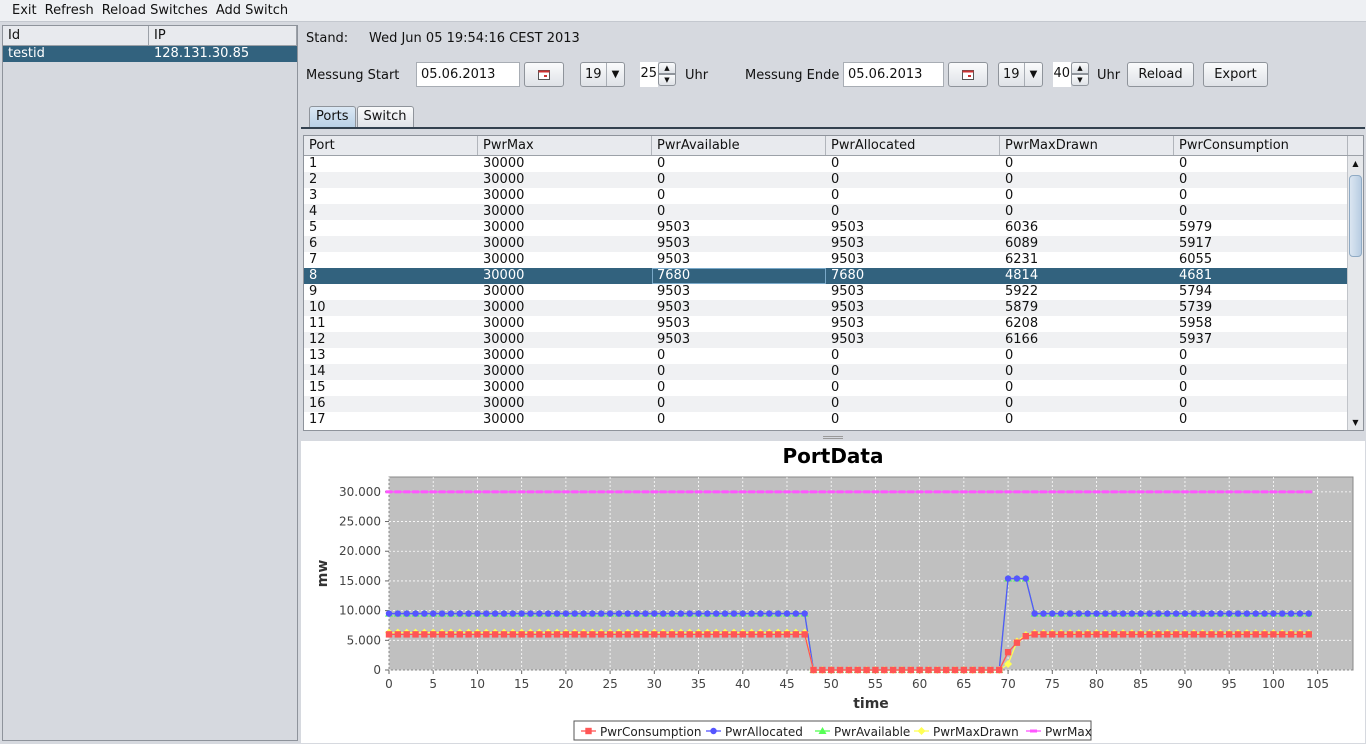 This screenshot has width=1366, height=744. I want to click on end-minute-spinner: 40 ▲ ▼, so click(1071, 74).